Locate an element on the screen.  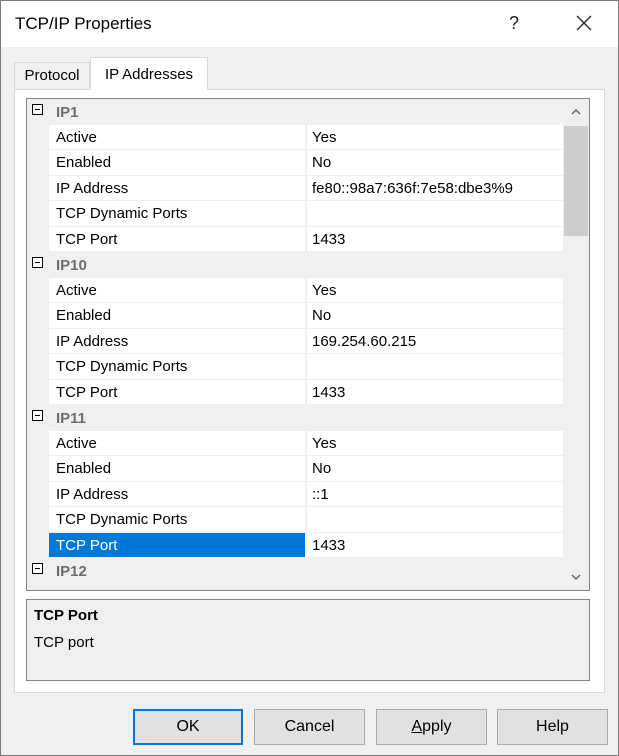
help-button: Help is located at coordinates (552, 727).